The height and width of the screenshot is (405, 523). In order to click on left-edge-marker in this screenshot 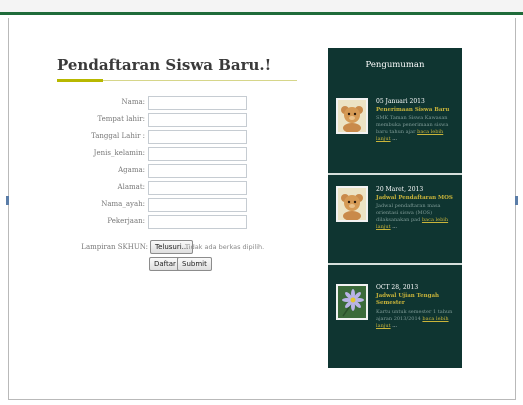, I will do `click(7, 200)`.